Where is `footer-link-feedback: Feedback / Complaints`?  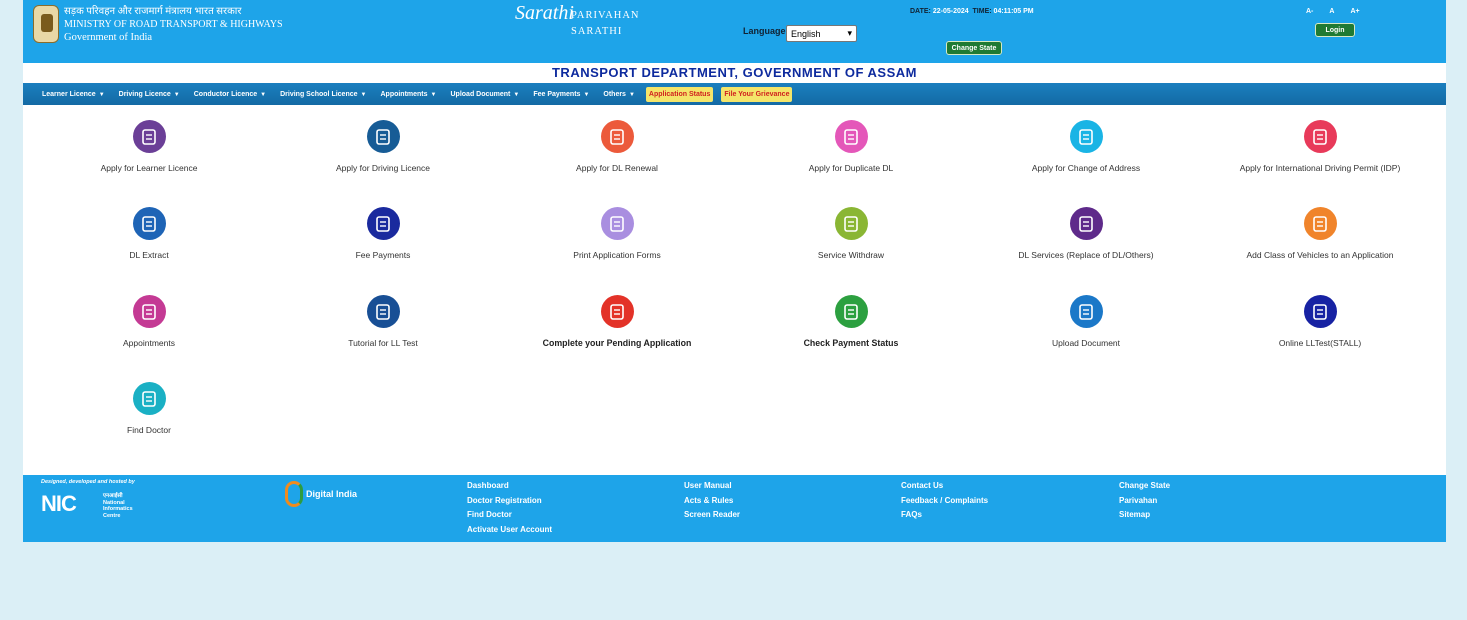 footer-link-feedback: Feedback / Complaints is located at coordinates (944, 501).